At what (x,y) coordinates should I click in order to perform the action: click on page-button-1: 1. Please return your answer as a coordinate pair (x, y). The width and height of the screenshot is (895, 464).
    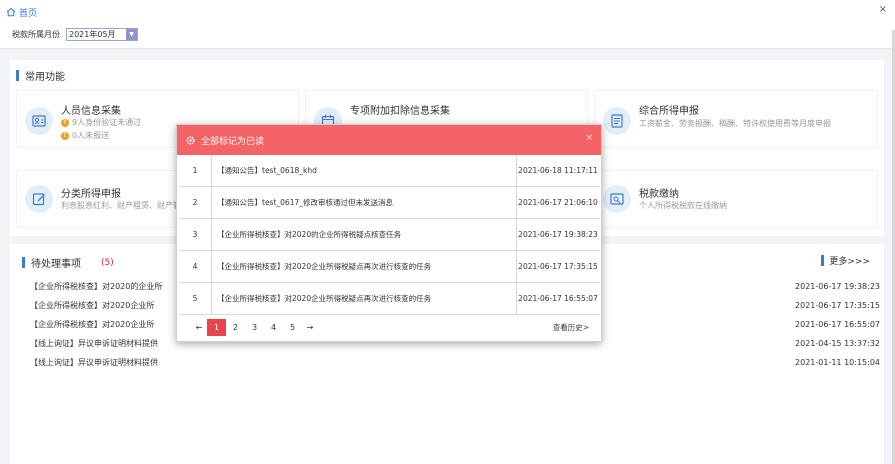
    Looking at the image, I should click on (216, 327).